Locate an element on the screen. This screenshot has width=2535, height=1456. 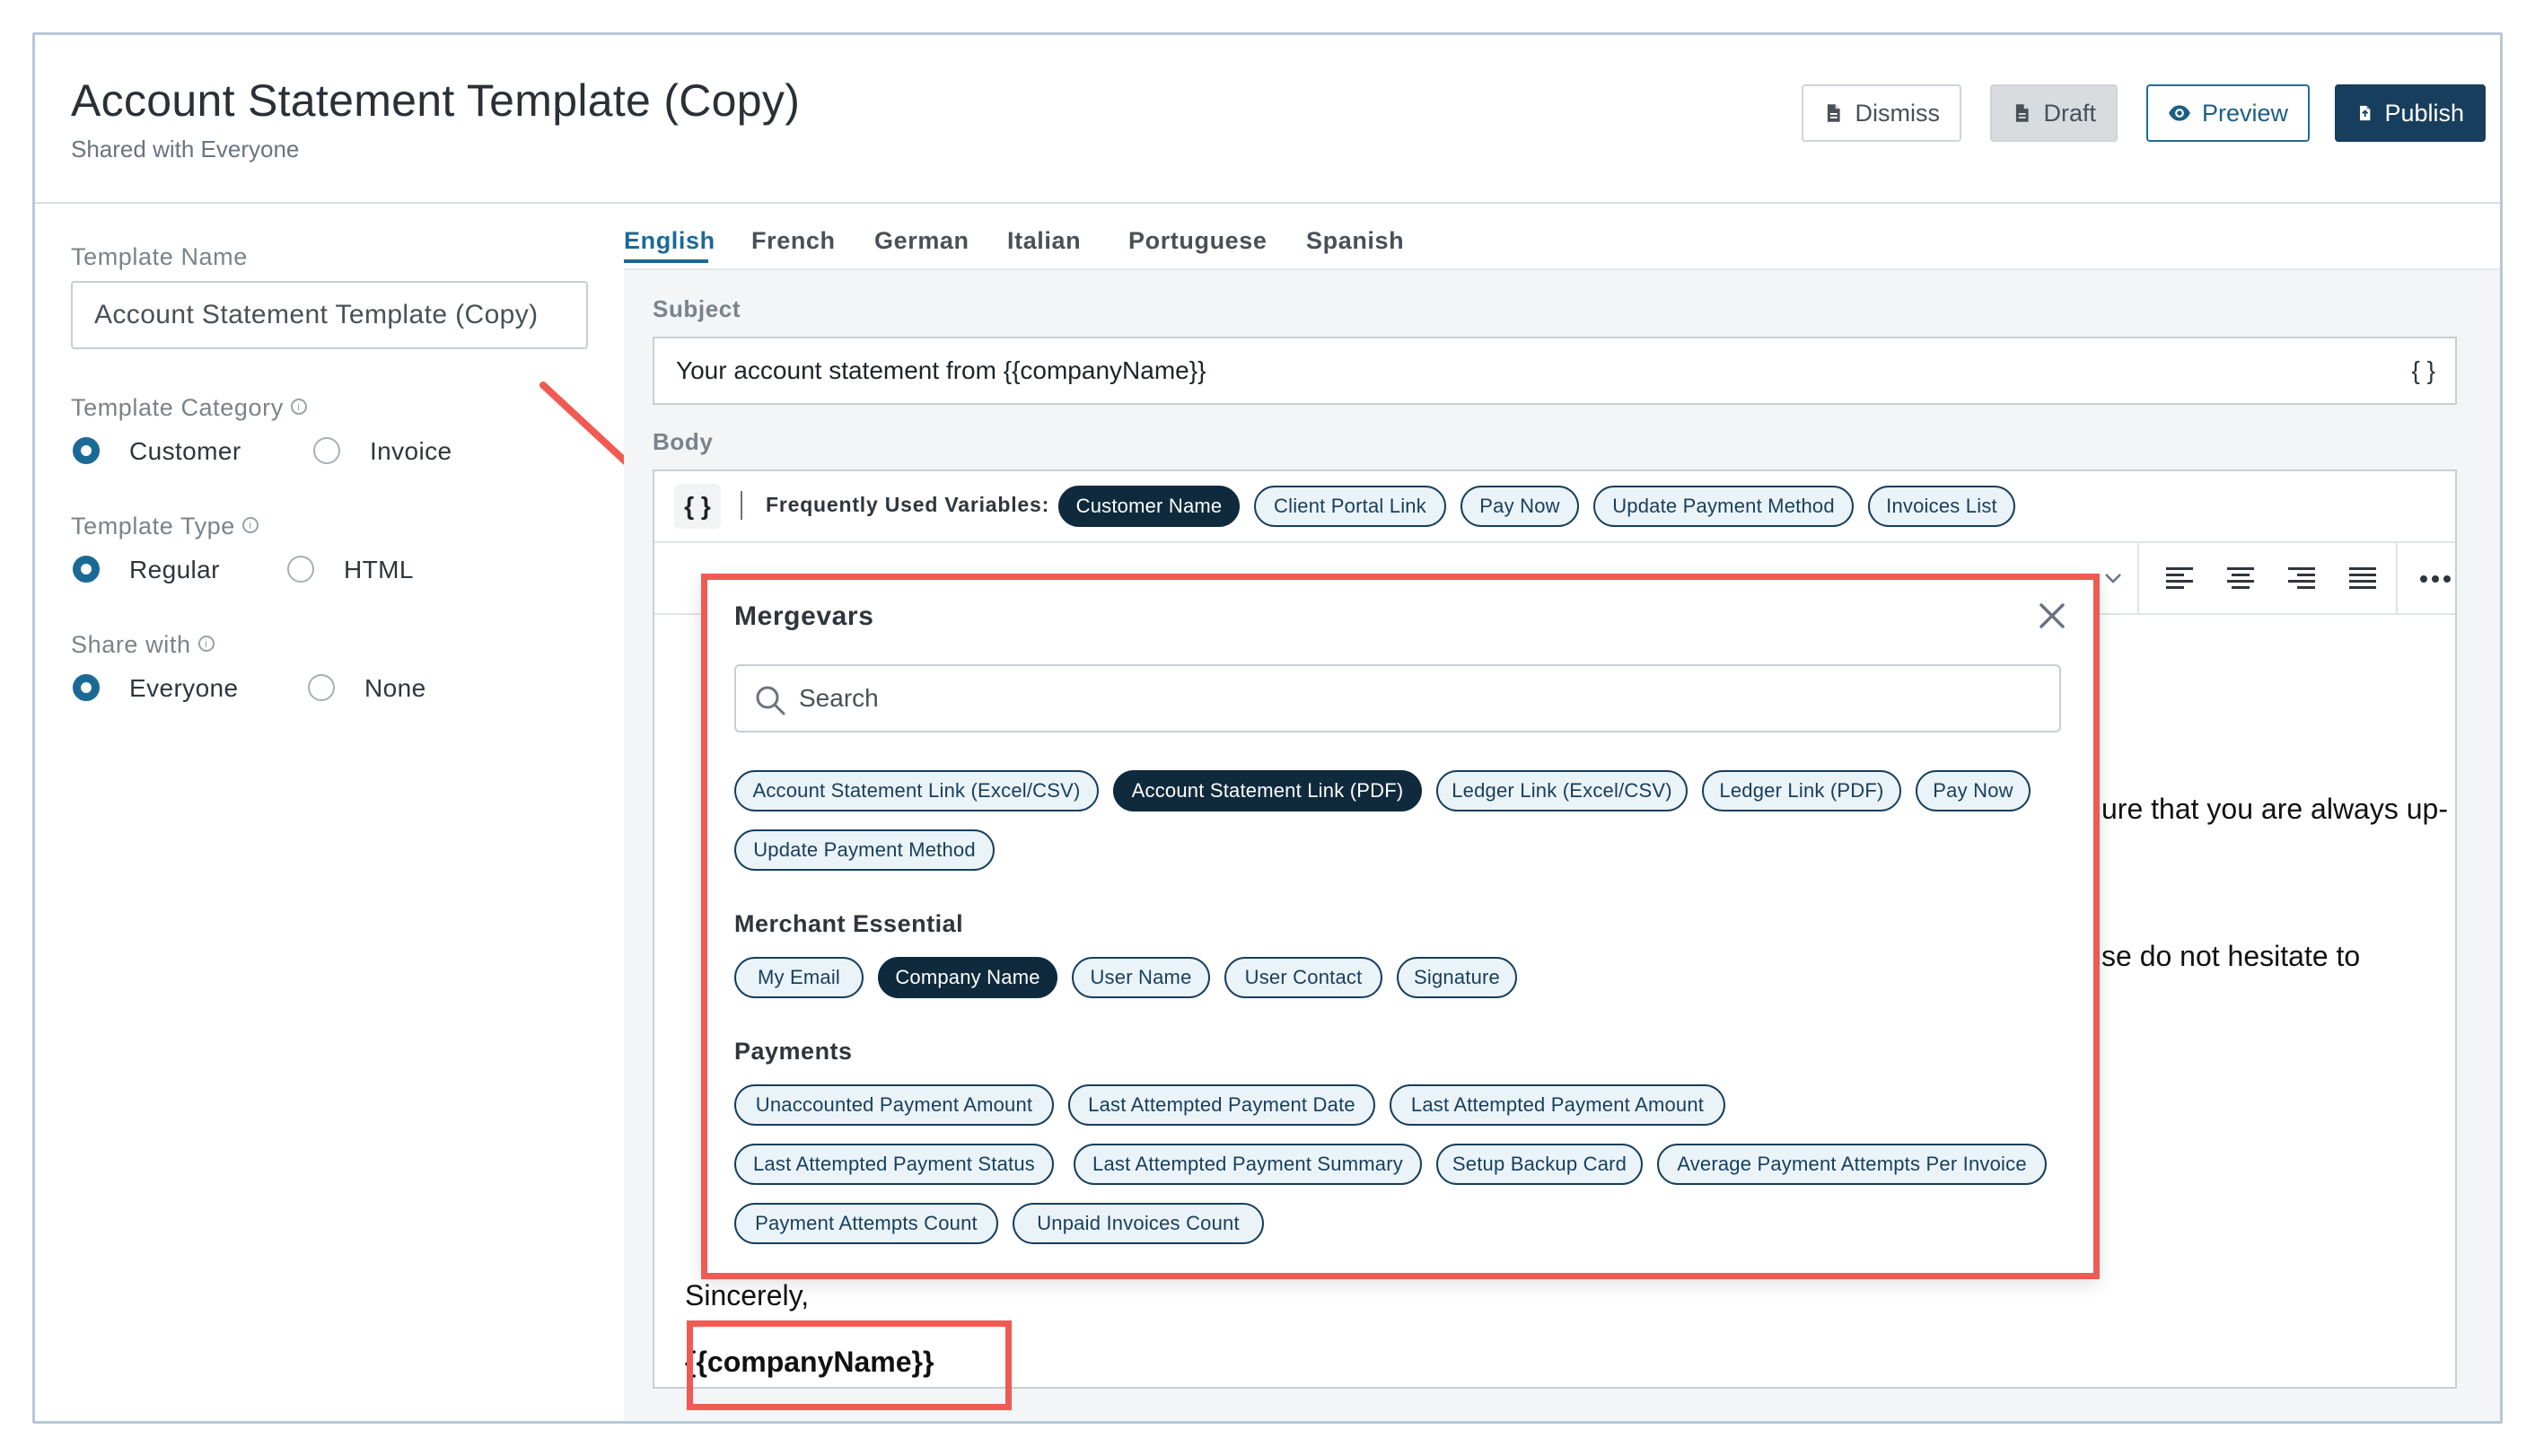
align-center-icon is located at coordinates (2240, 578).